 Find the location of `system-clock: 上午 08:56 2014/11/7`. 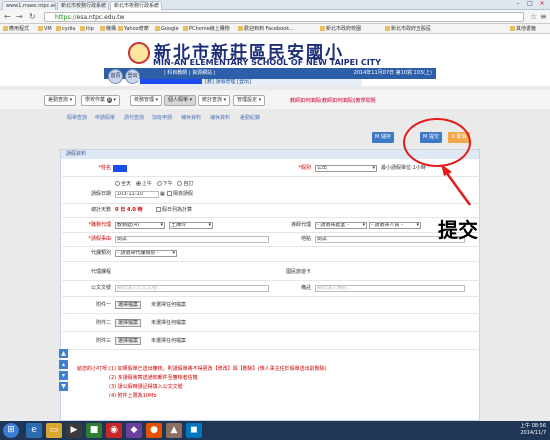

system-clock: 上午 08:56 2014/11/7 is located at coordinates (533, 430).